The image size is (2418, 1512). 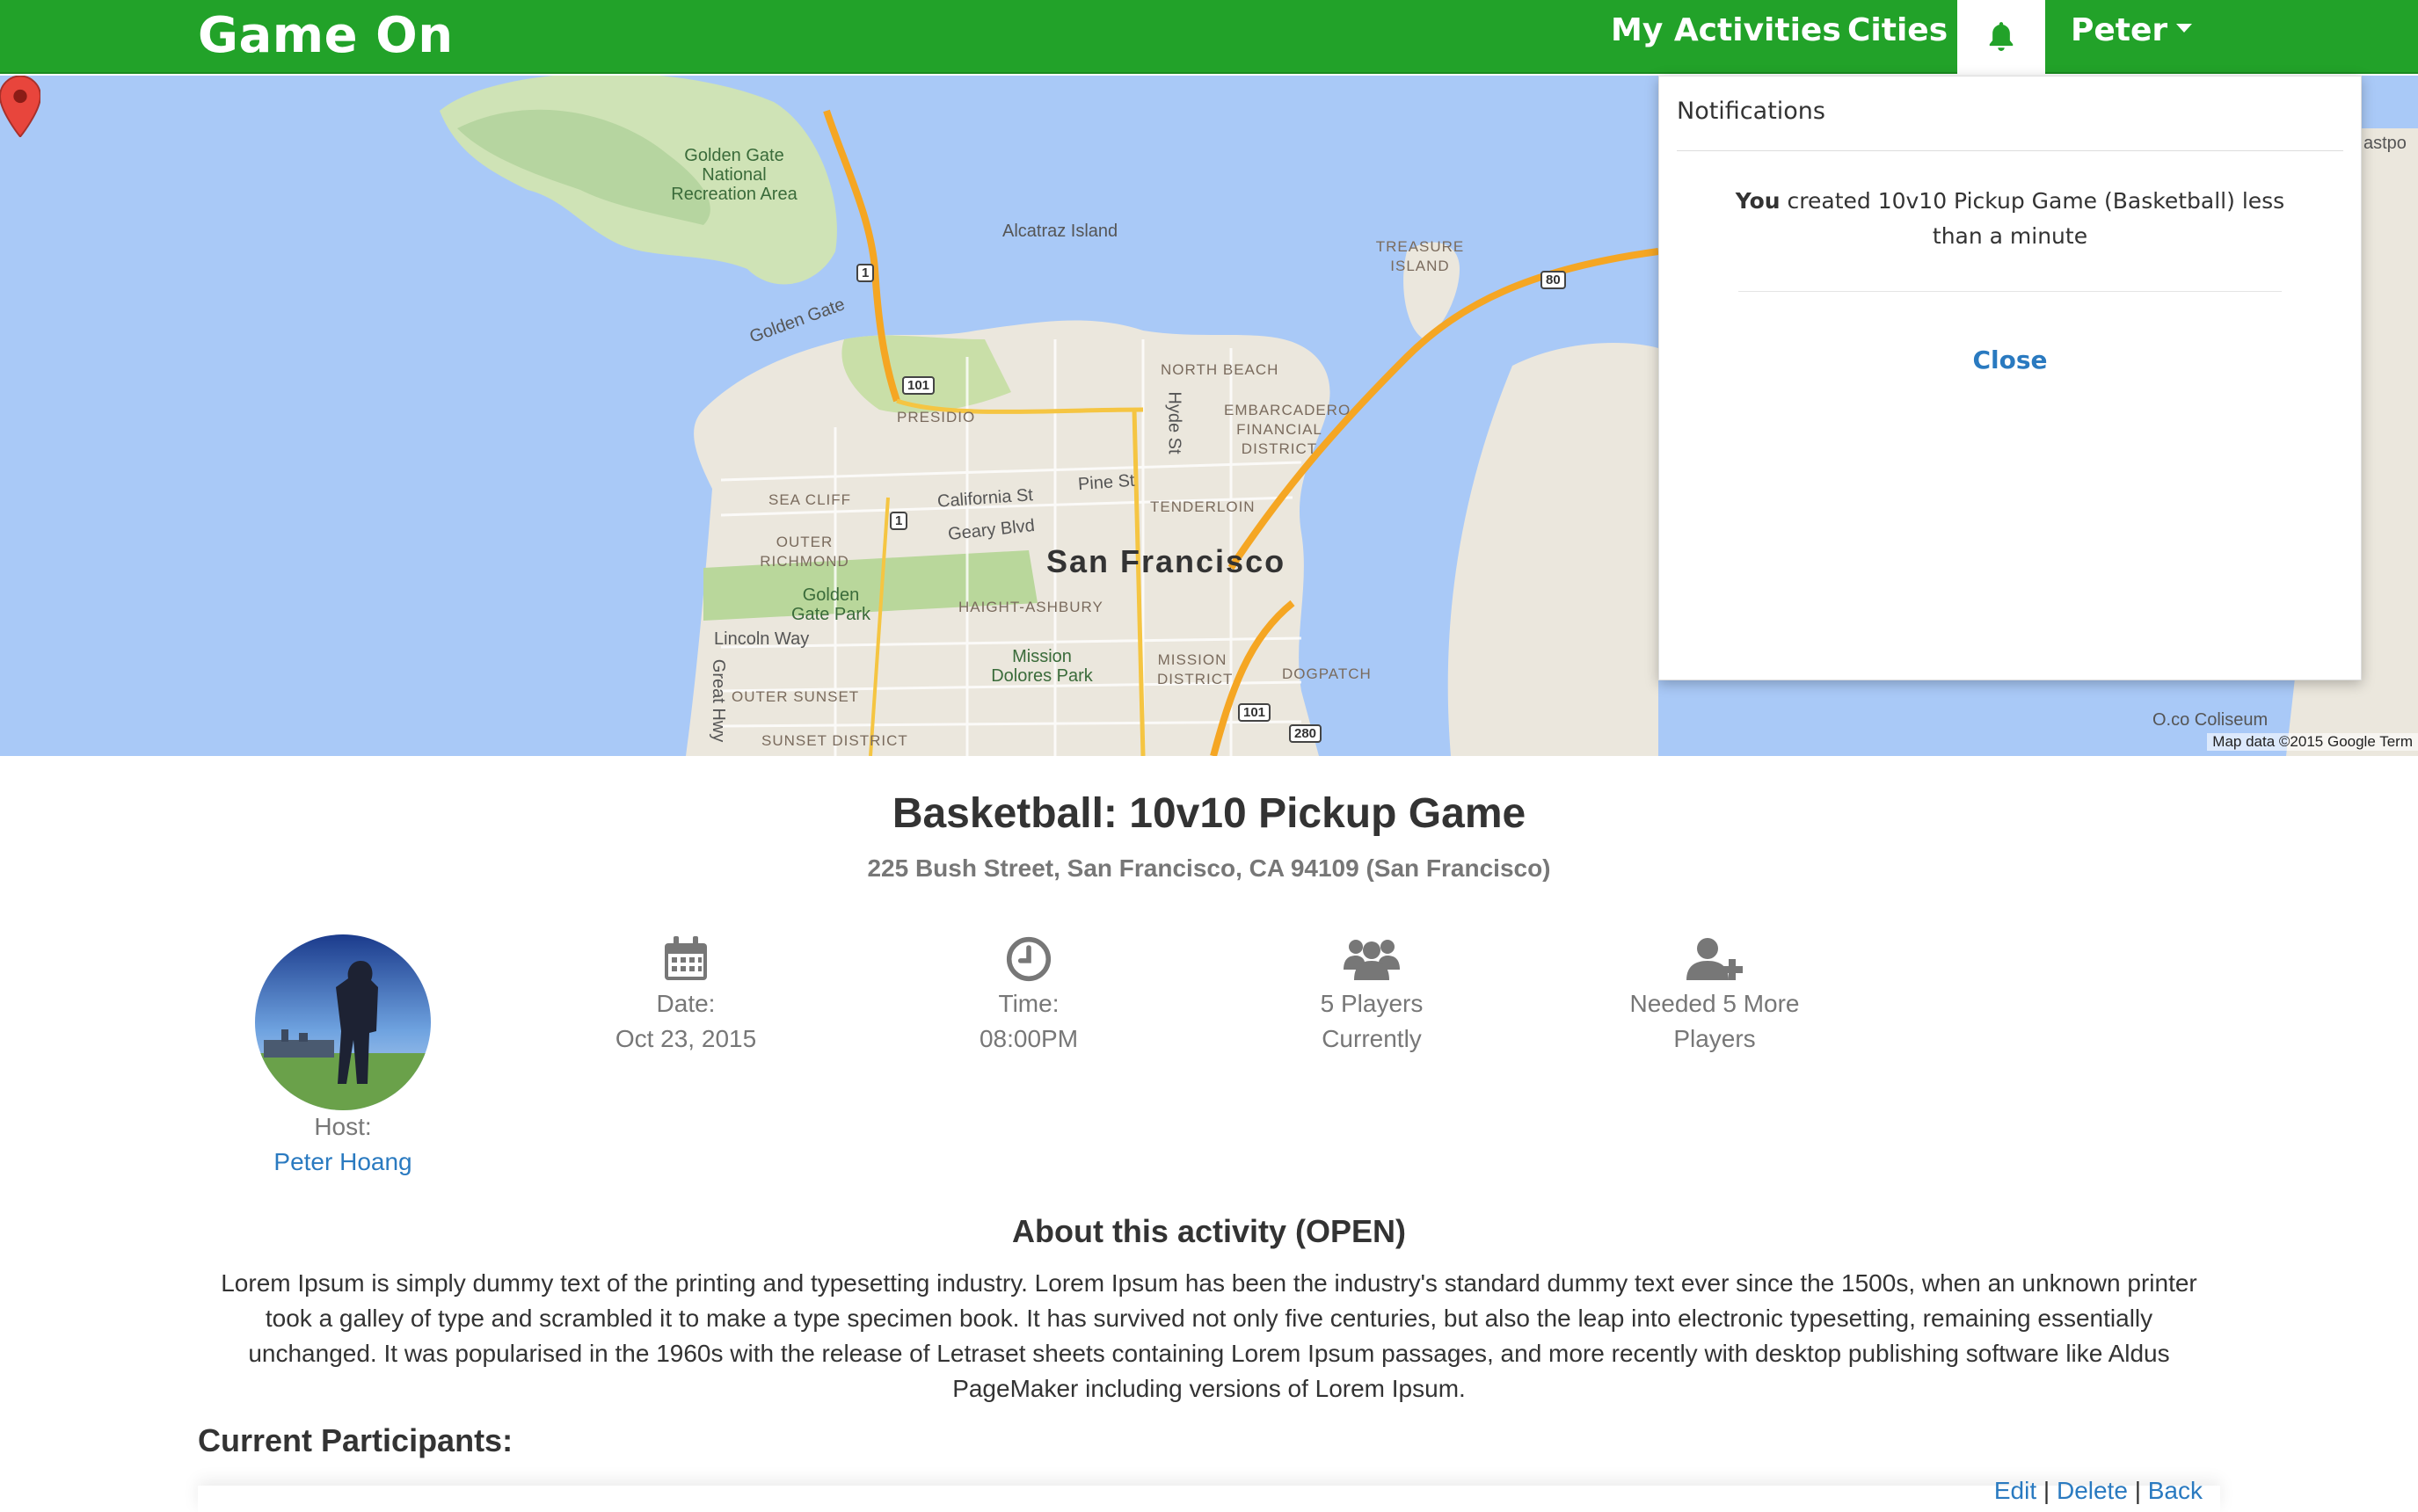 I want to click on players-count: 5 Players, so click(x=1372, y=1004).